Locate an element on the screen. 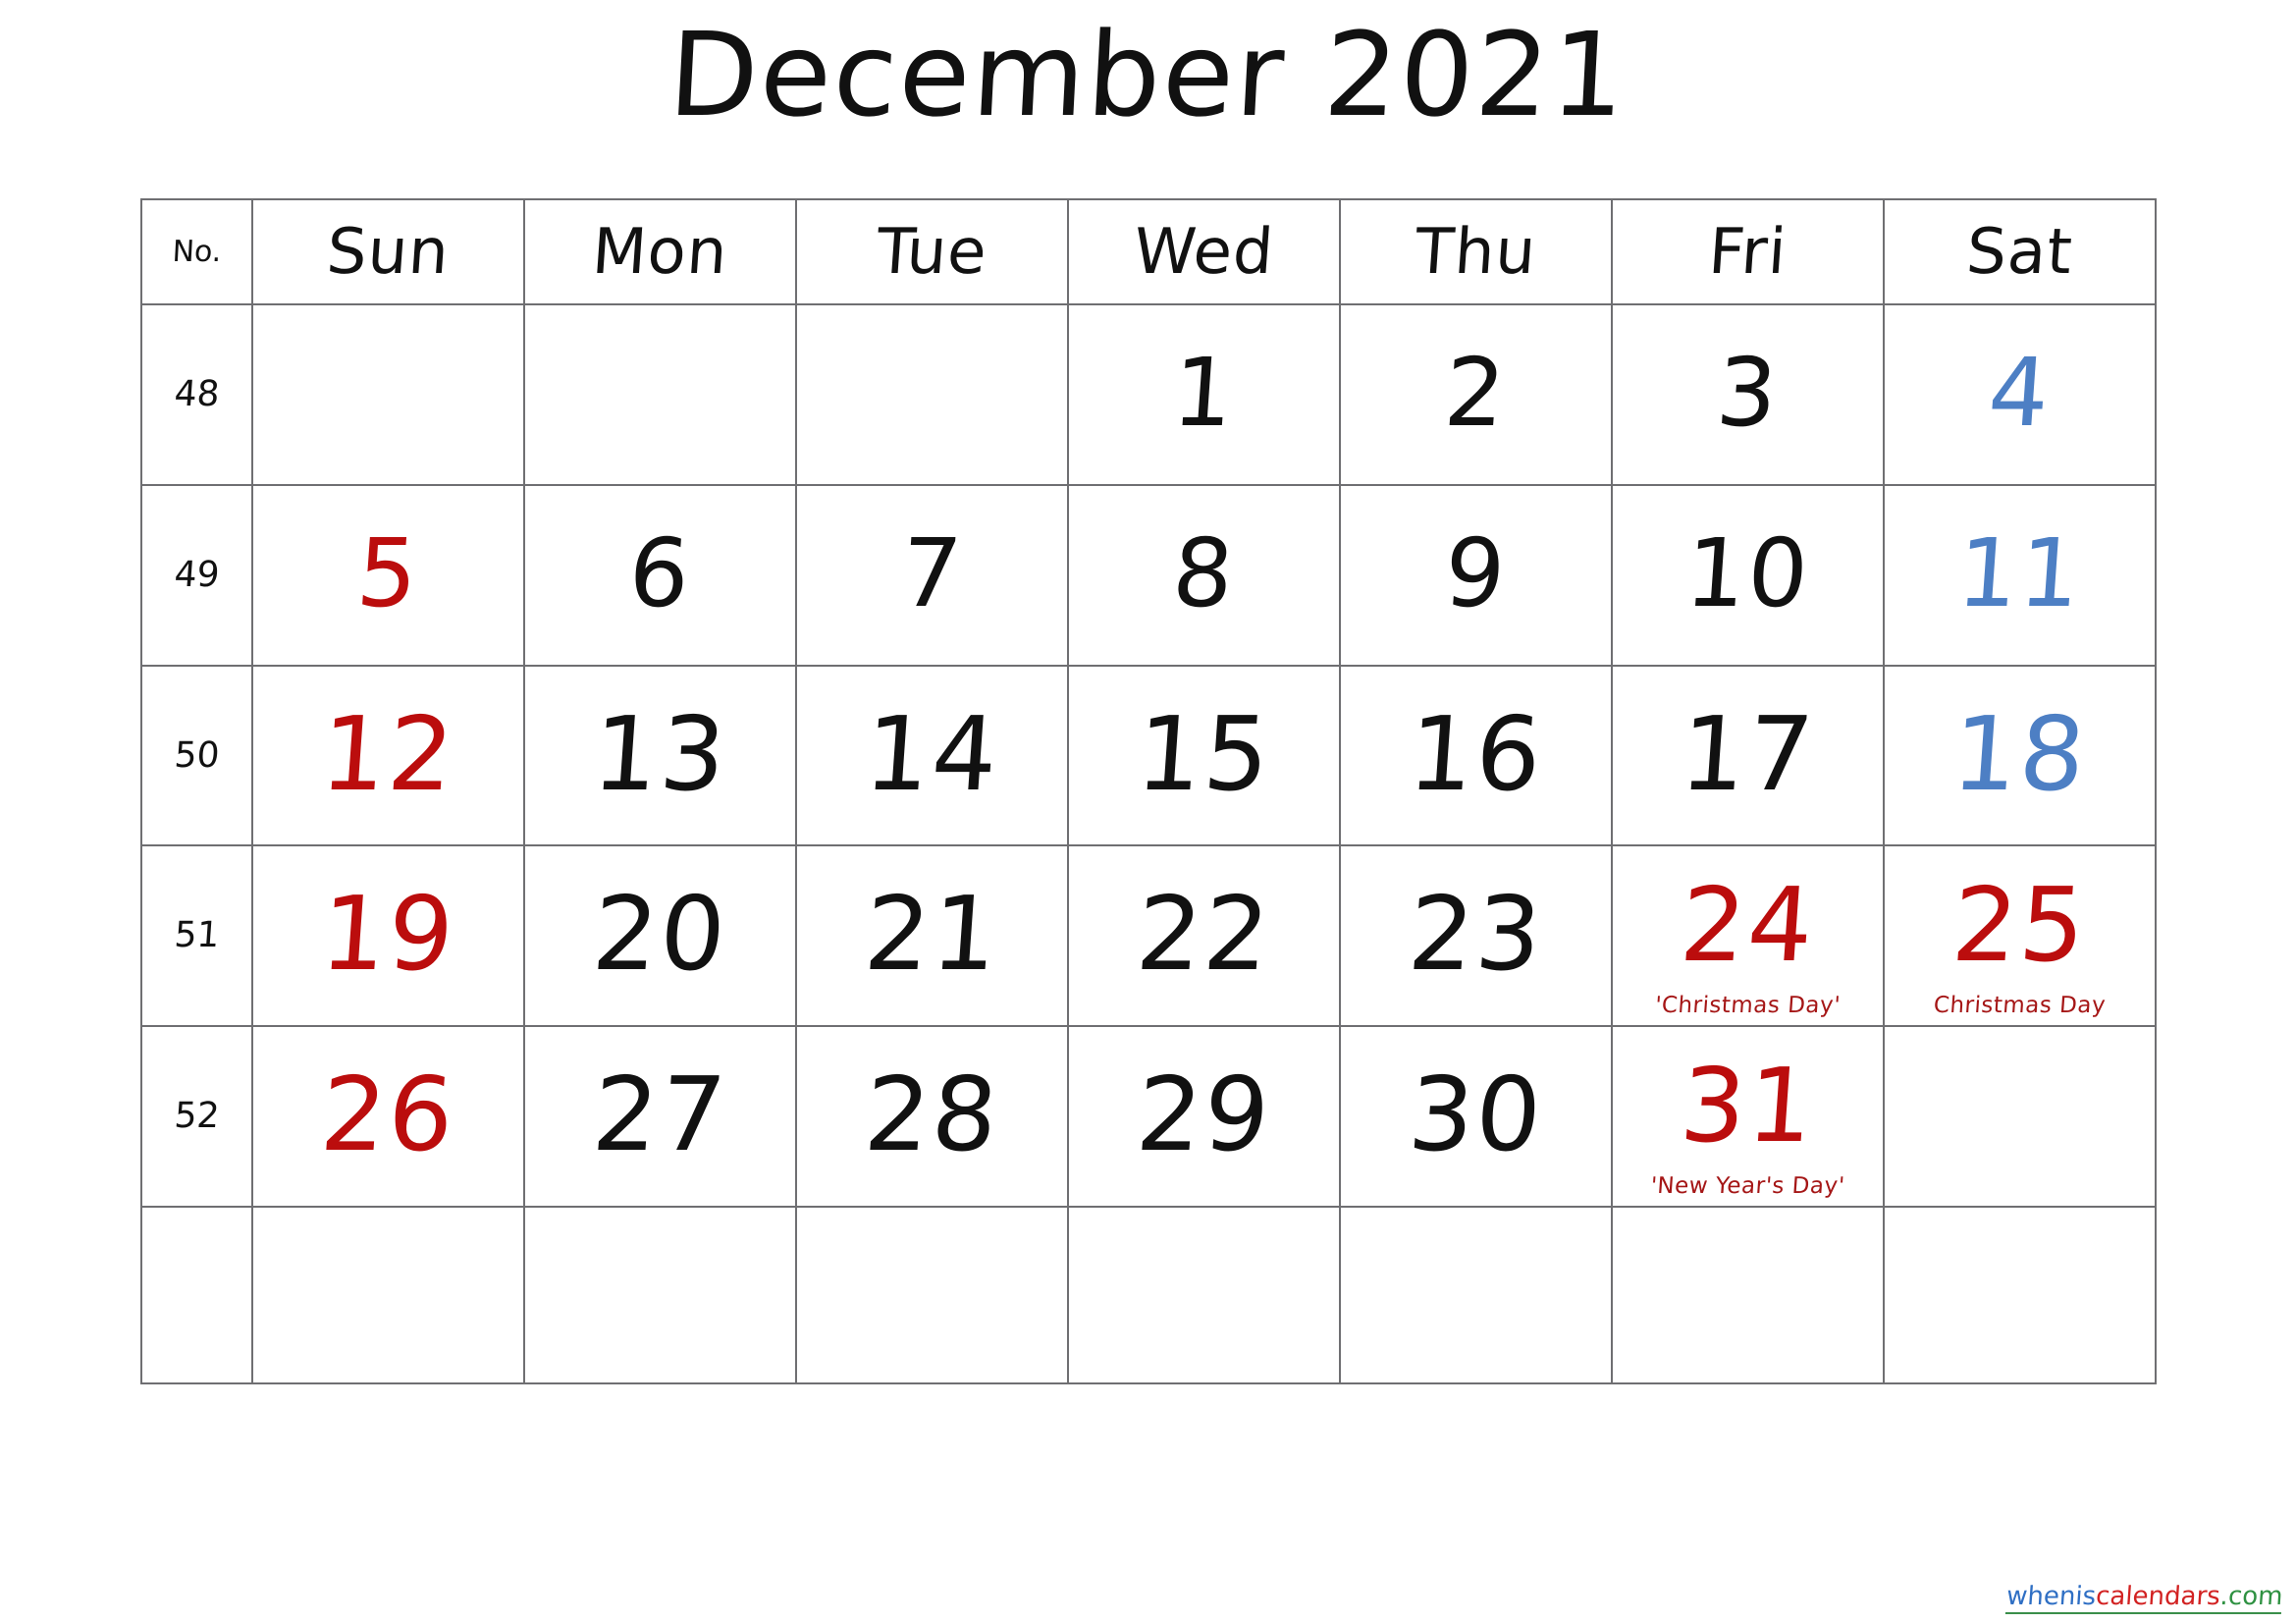  day-number: 28 is located at coordinates (932, 1115).